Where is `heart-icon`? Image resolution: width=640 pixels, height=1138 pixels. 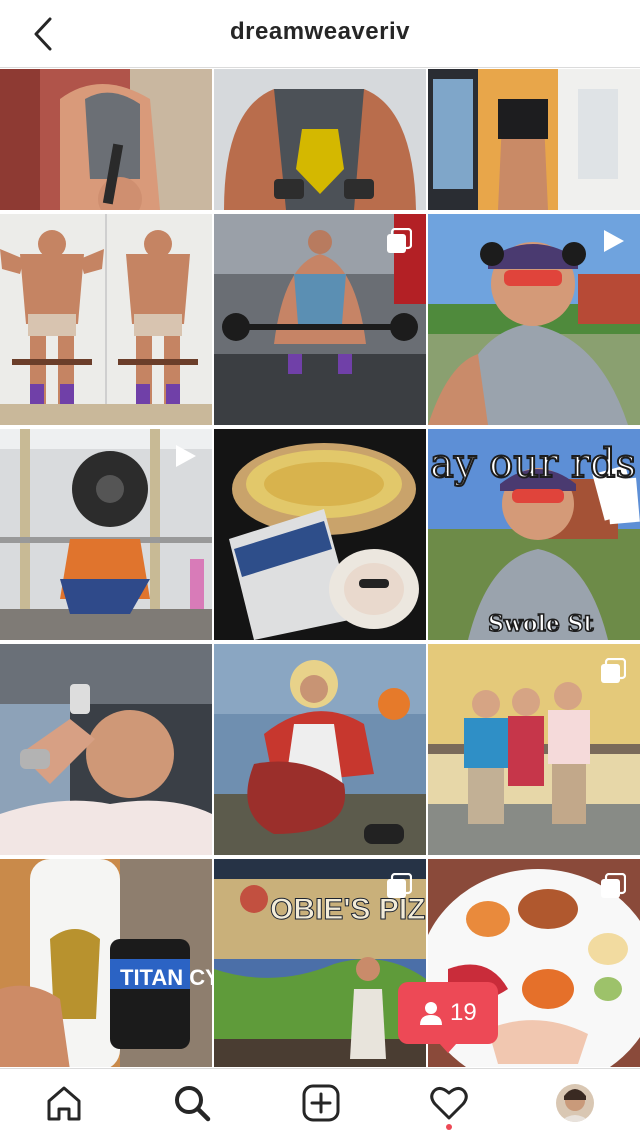
heart-icon is located at coordinates (449, 1103).